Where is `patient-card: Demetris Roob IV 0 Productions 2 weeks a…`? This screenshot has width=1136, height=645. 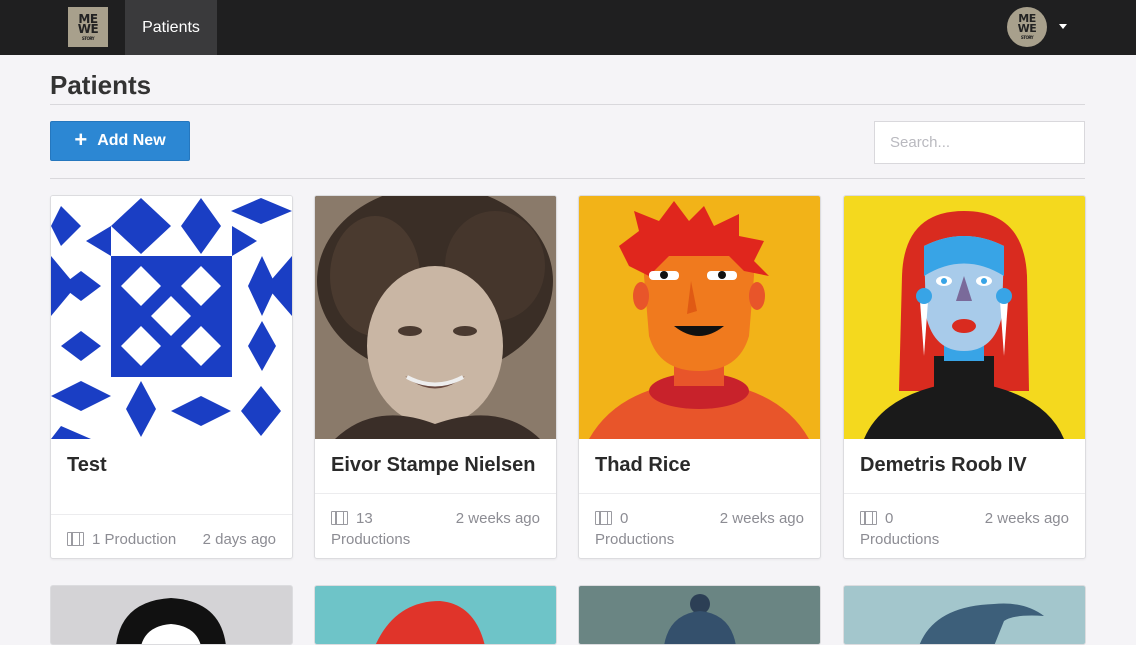 patient-card: Demetris Roob IV 0 Productions 2 weeks a… is located at coordinates (964, 377).